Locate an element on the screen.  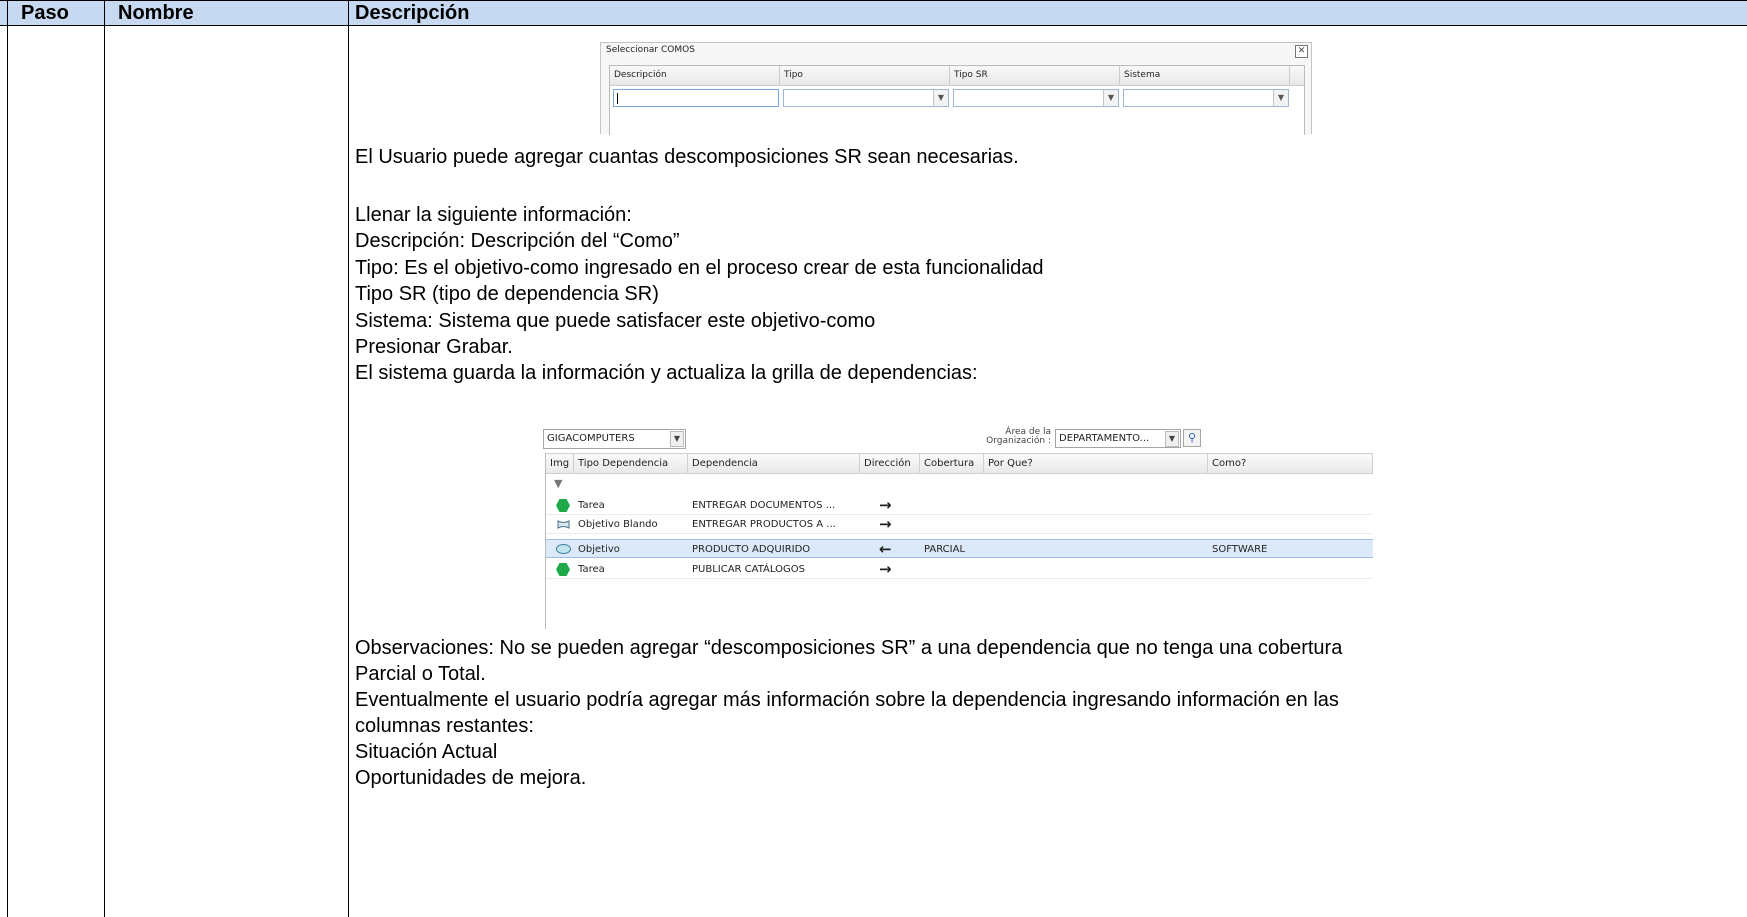
header-paso: Paso is located at coordinates (45, 13).